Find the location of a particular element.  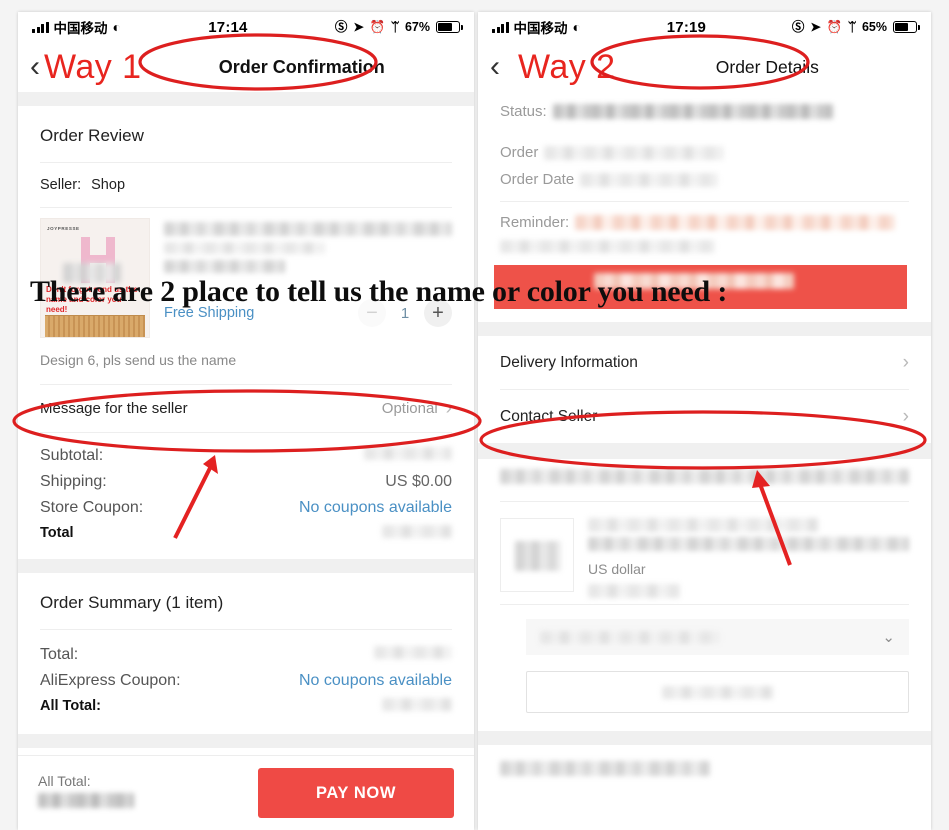

order-item-controls: ⌄ is located at coordinates (704, 659).